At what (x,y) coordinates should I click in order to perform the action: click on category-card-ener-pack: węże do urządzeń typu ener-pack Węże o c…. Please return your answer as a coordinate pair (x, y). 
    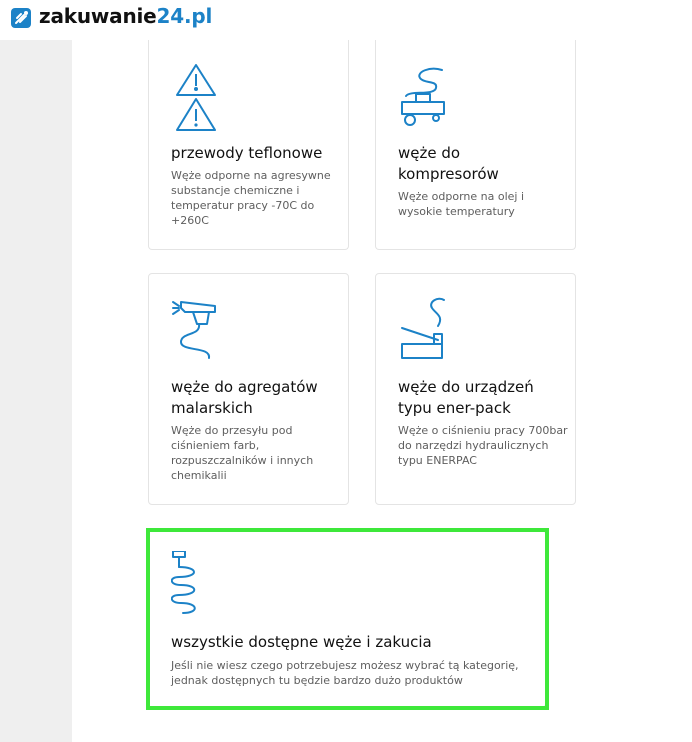
    Looking at the image, I should click on (475, 389).